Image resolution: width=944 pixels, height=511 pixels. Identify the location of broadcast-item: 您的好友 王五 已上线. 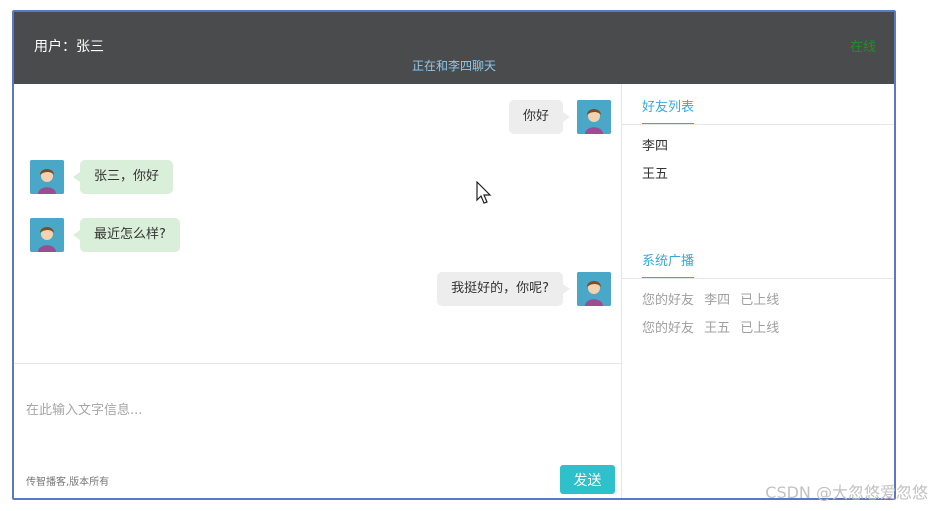
(711, 328).